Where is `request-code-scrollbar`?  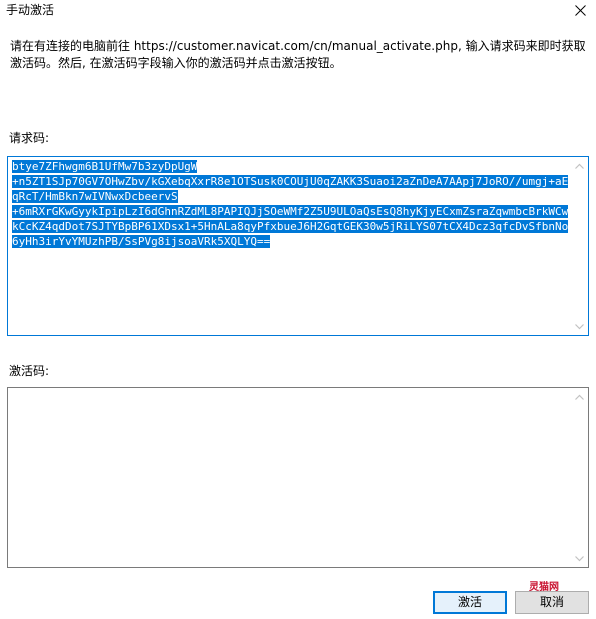
request-code-scrollbar is located at coordinates (579, 246).